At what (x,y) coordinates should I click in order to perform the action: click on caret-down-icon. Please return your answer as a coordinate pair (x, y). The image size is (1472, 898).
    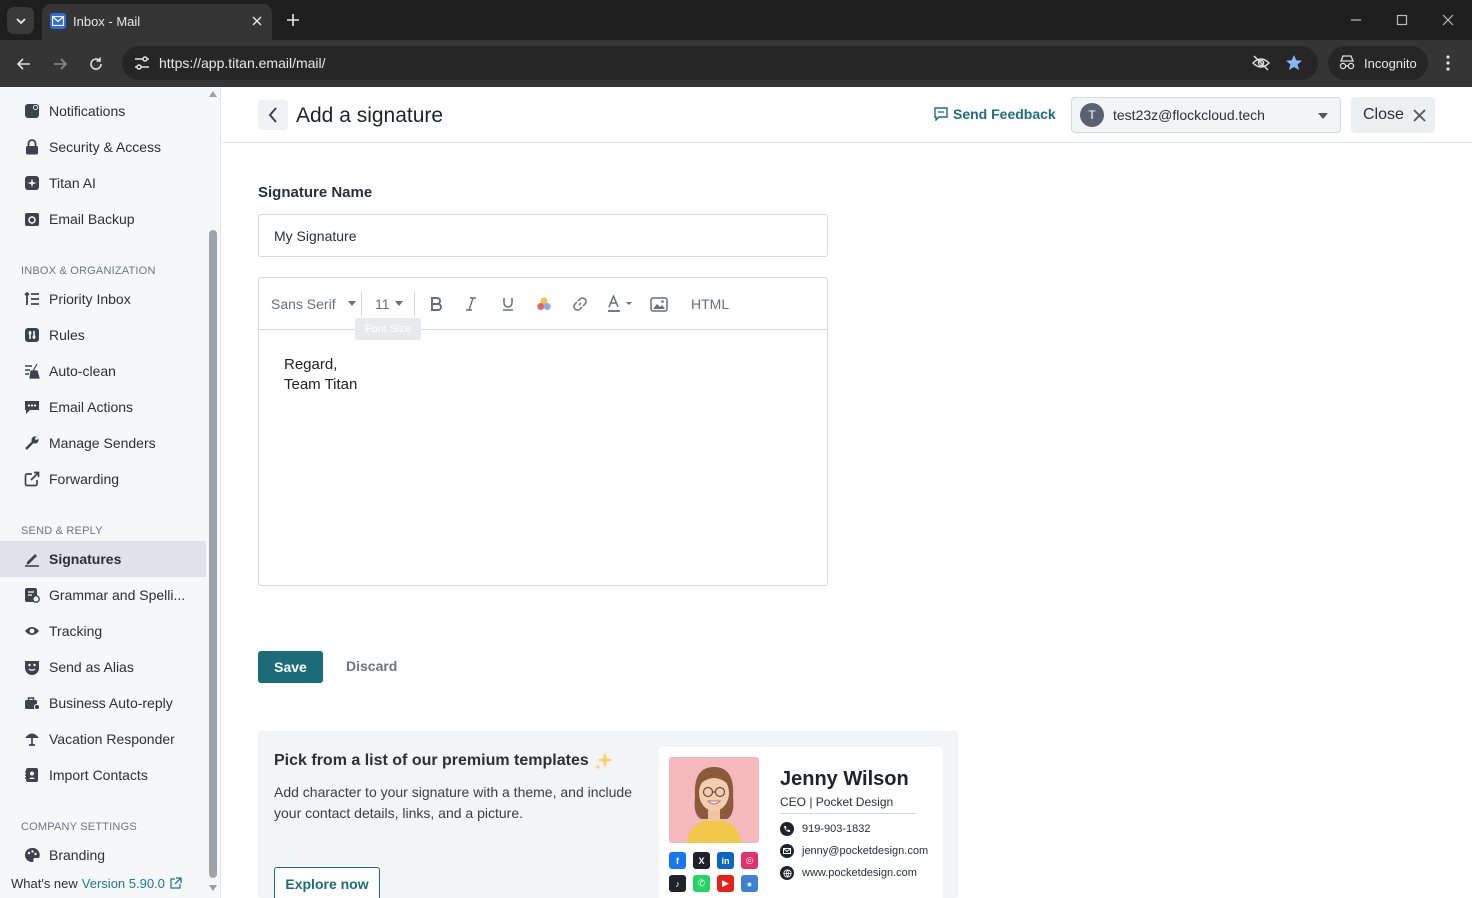
    Looking at the image, I should click on (351, 303).